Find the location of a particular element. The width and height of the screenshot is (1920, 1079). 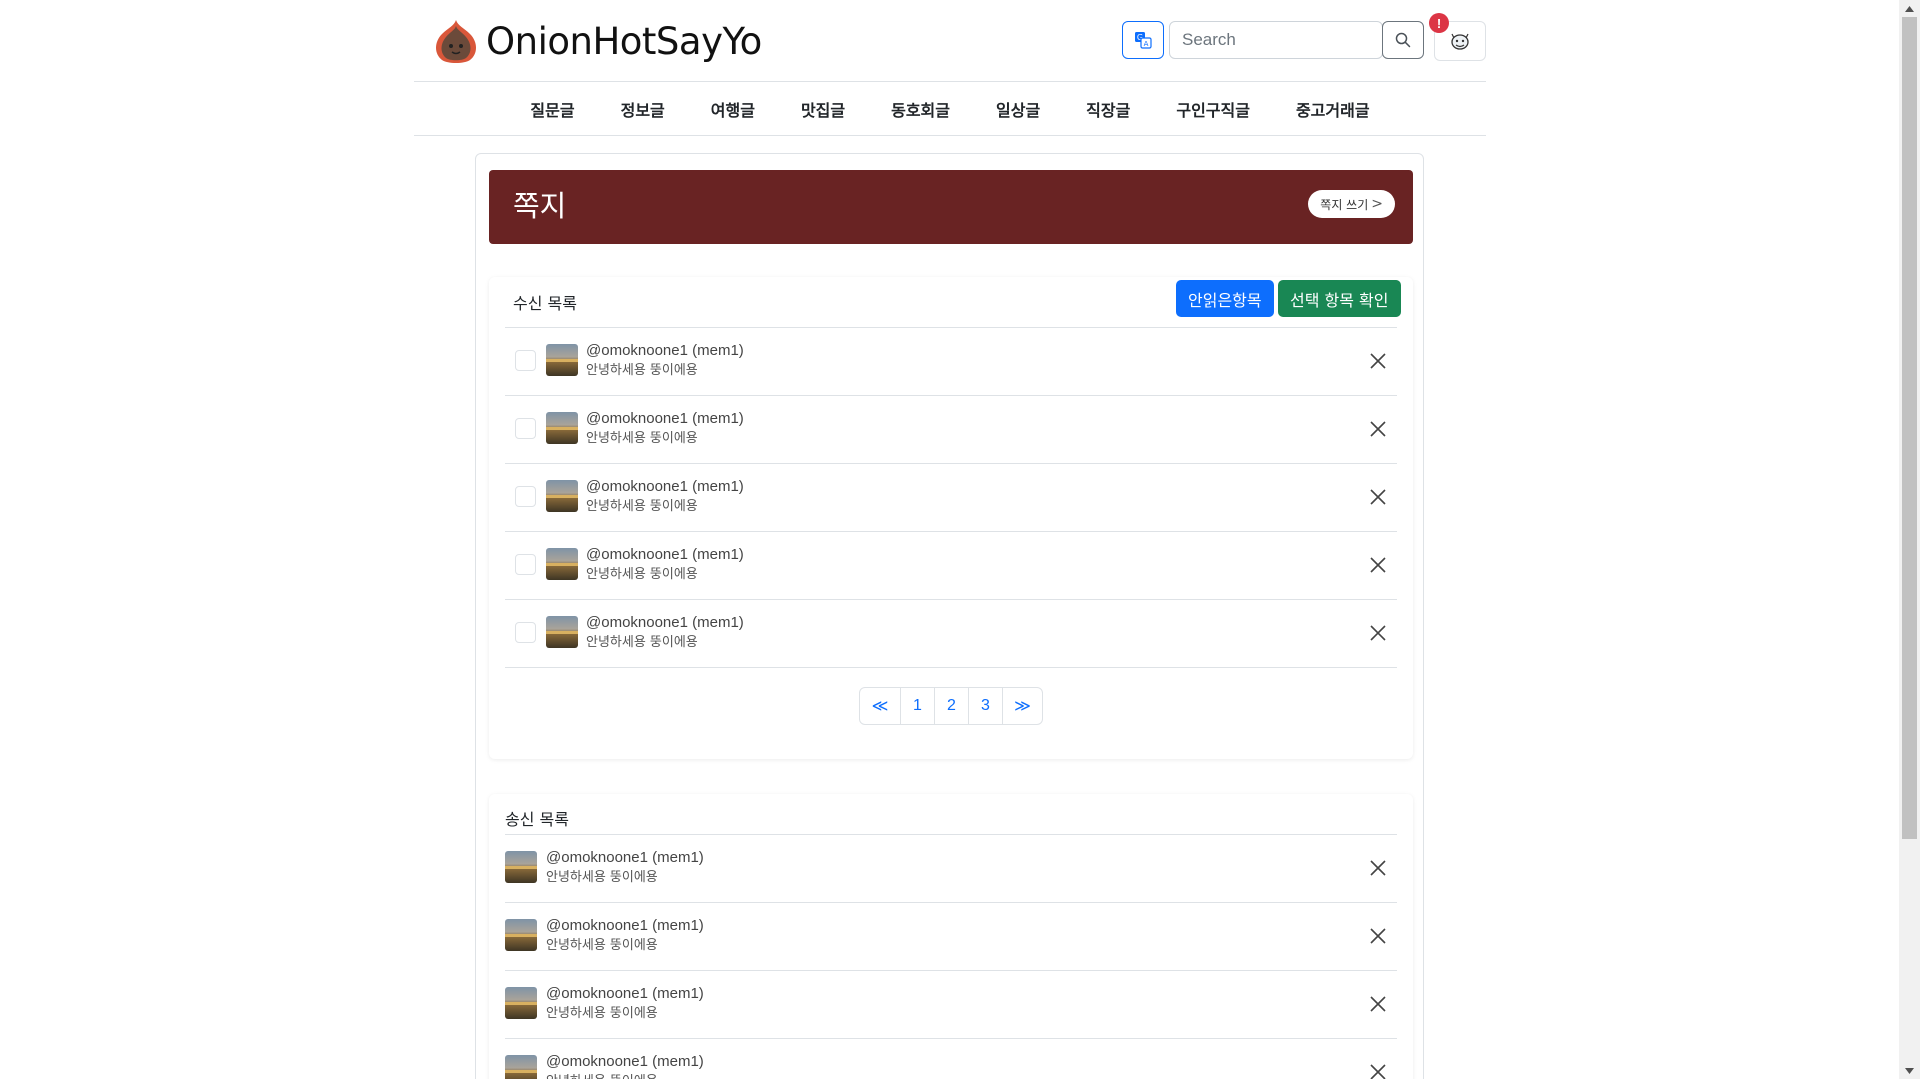

search-icon is located at coordinates (1403, 40).